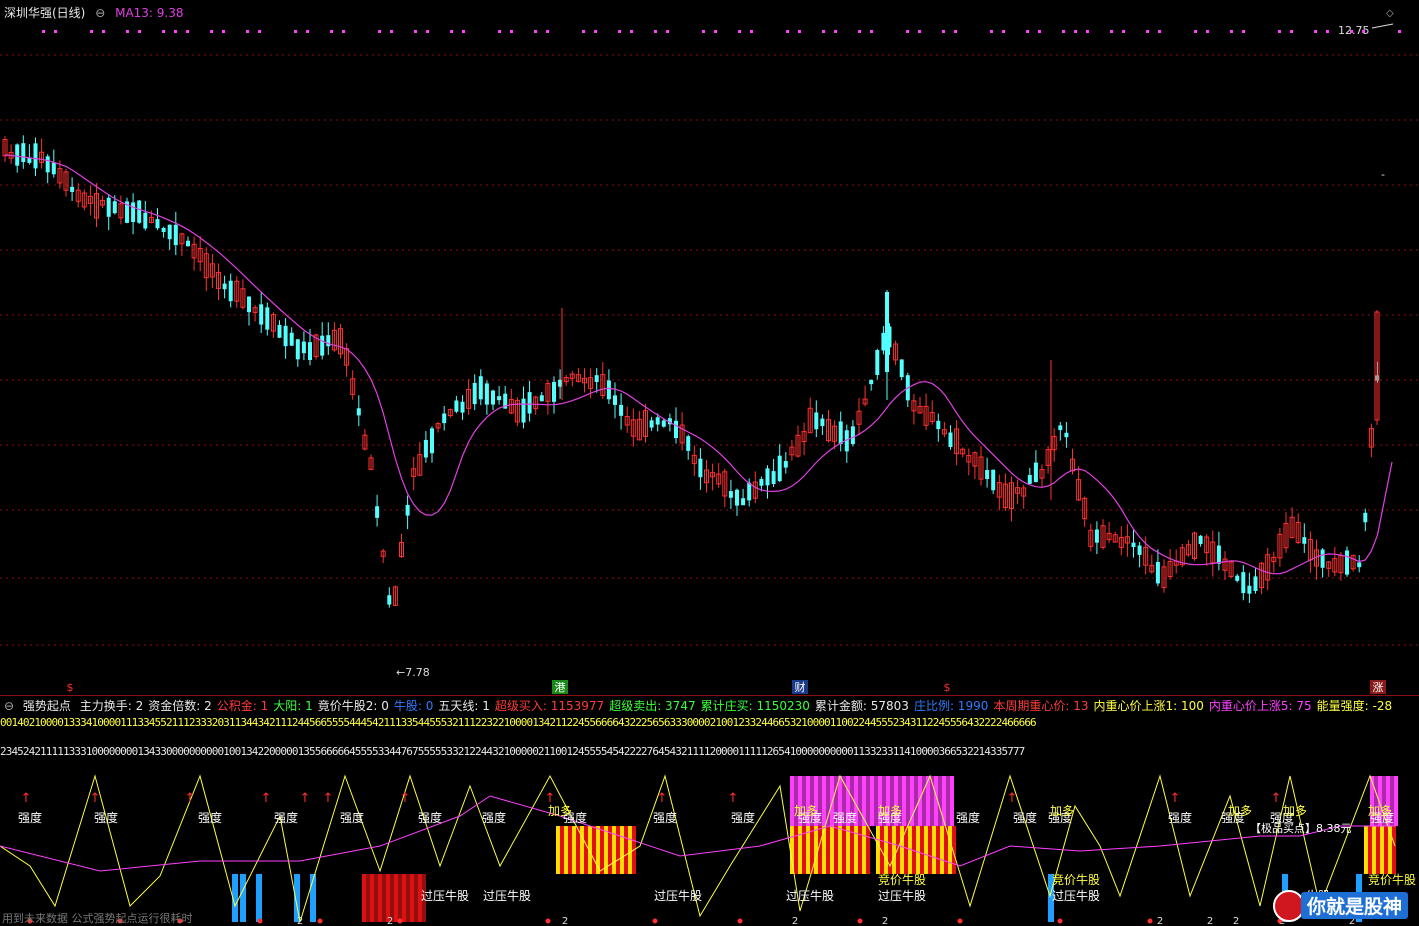  What do you see at coordinates (1076, 879) in the screenshot?
I see `auction-bull-label: 竞价牛股` at bounding box center [1076, 879].